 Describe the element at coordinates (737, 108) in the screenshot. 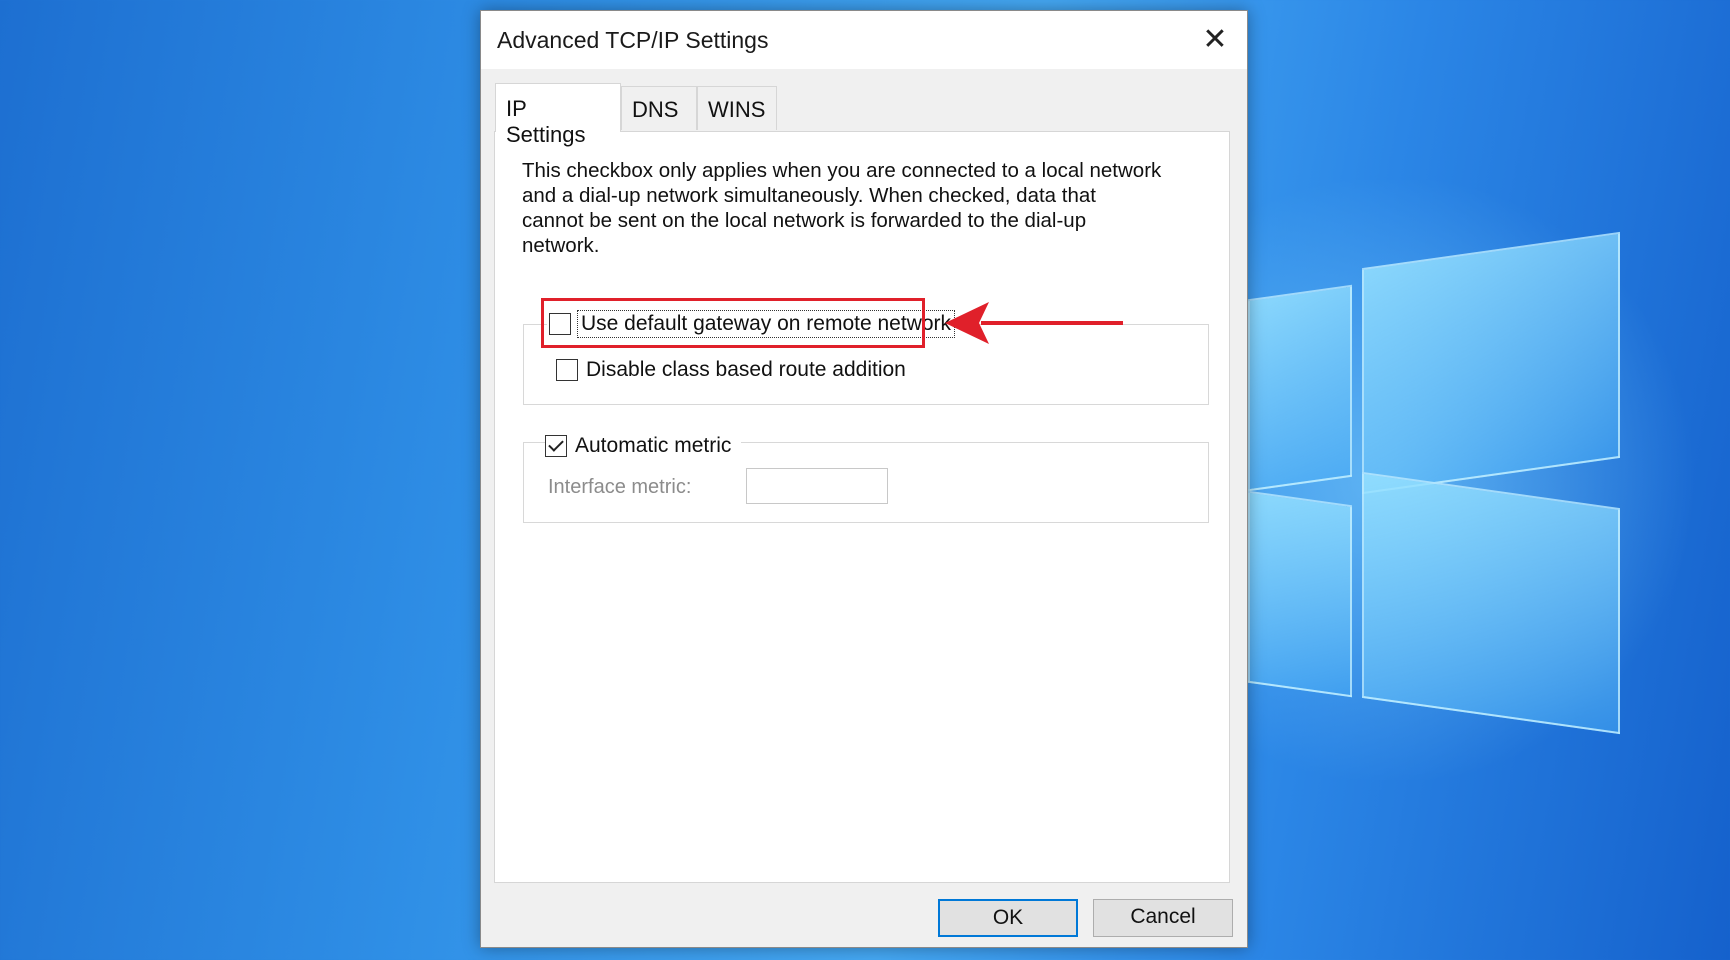

I see `tab-wins: WINS` at that location.